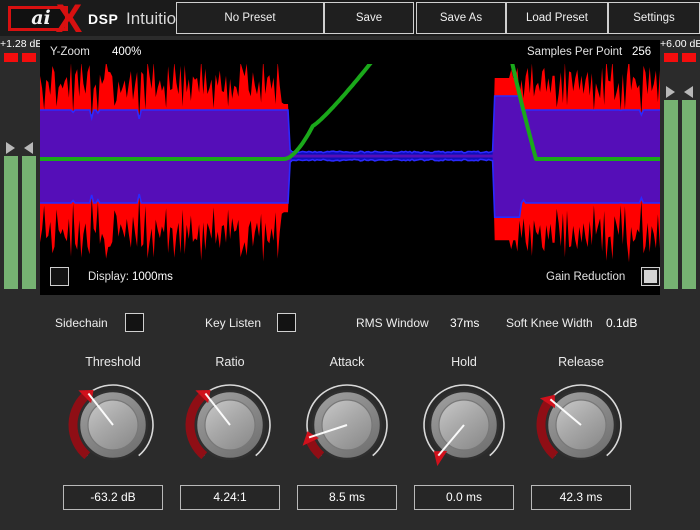 The image size is (700, 530). Describe the element at coordinates (581, 362) in the screenshot. I see `knob-label-release: Release` at that location.